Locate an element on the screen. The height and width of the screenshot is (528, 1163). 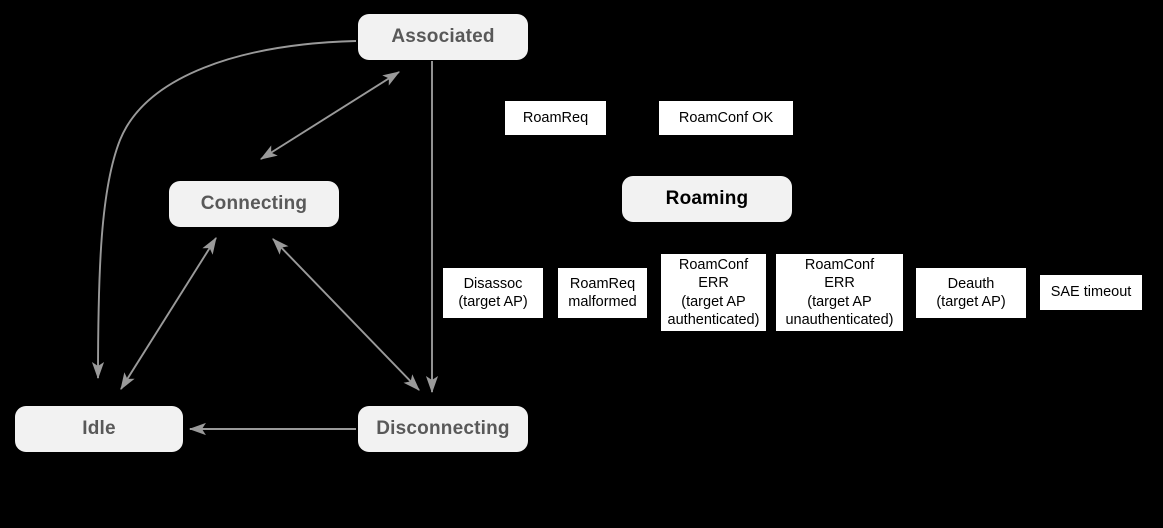
state-label-associated: Associated is located at coordinates (443, 36).